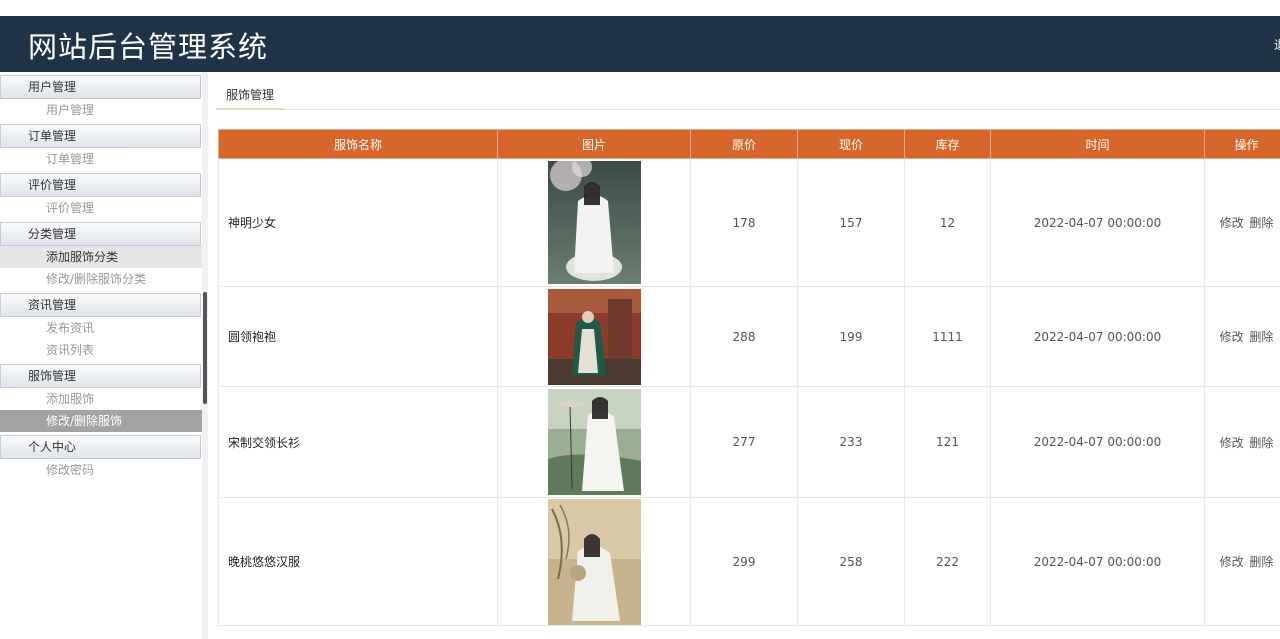 This screenshot has width=1280, height=639. What do you see at coordinates (101, 399) in the screenshot?
I see `sidebar-item-add-clothing: 添加服饰` at bounding box center [101, 399].